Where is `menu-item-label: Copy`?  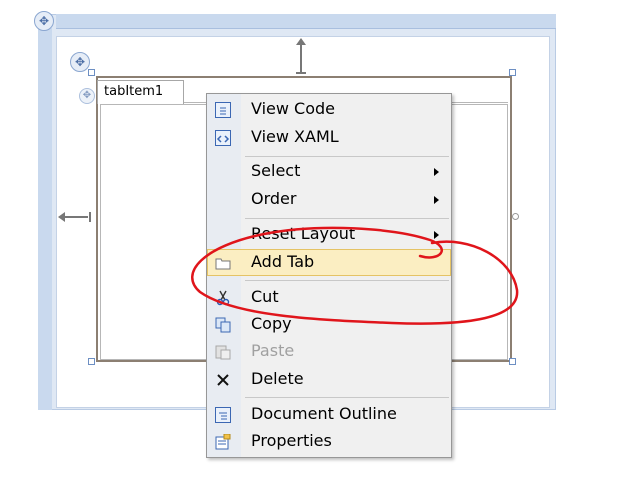
menu-item-label: Copy is located at coordinates (271, 323).